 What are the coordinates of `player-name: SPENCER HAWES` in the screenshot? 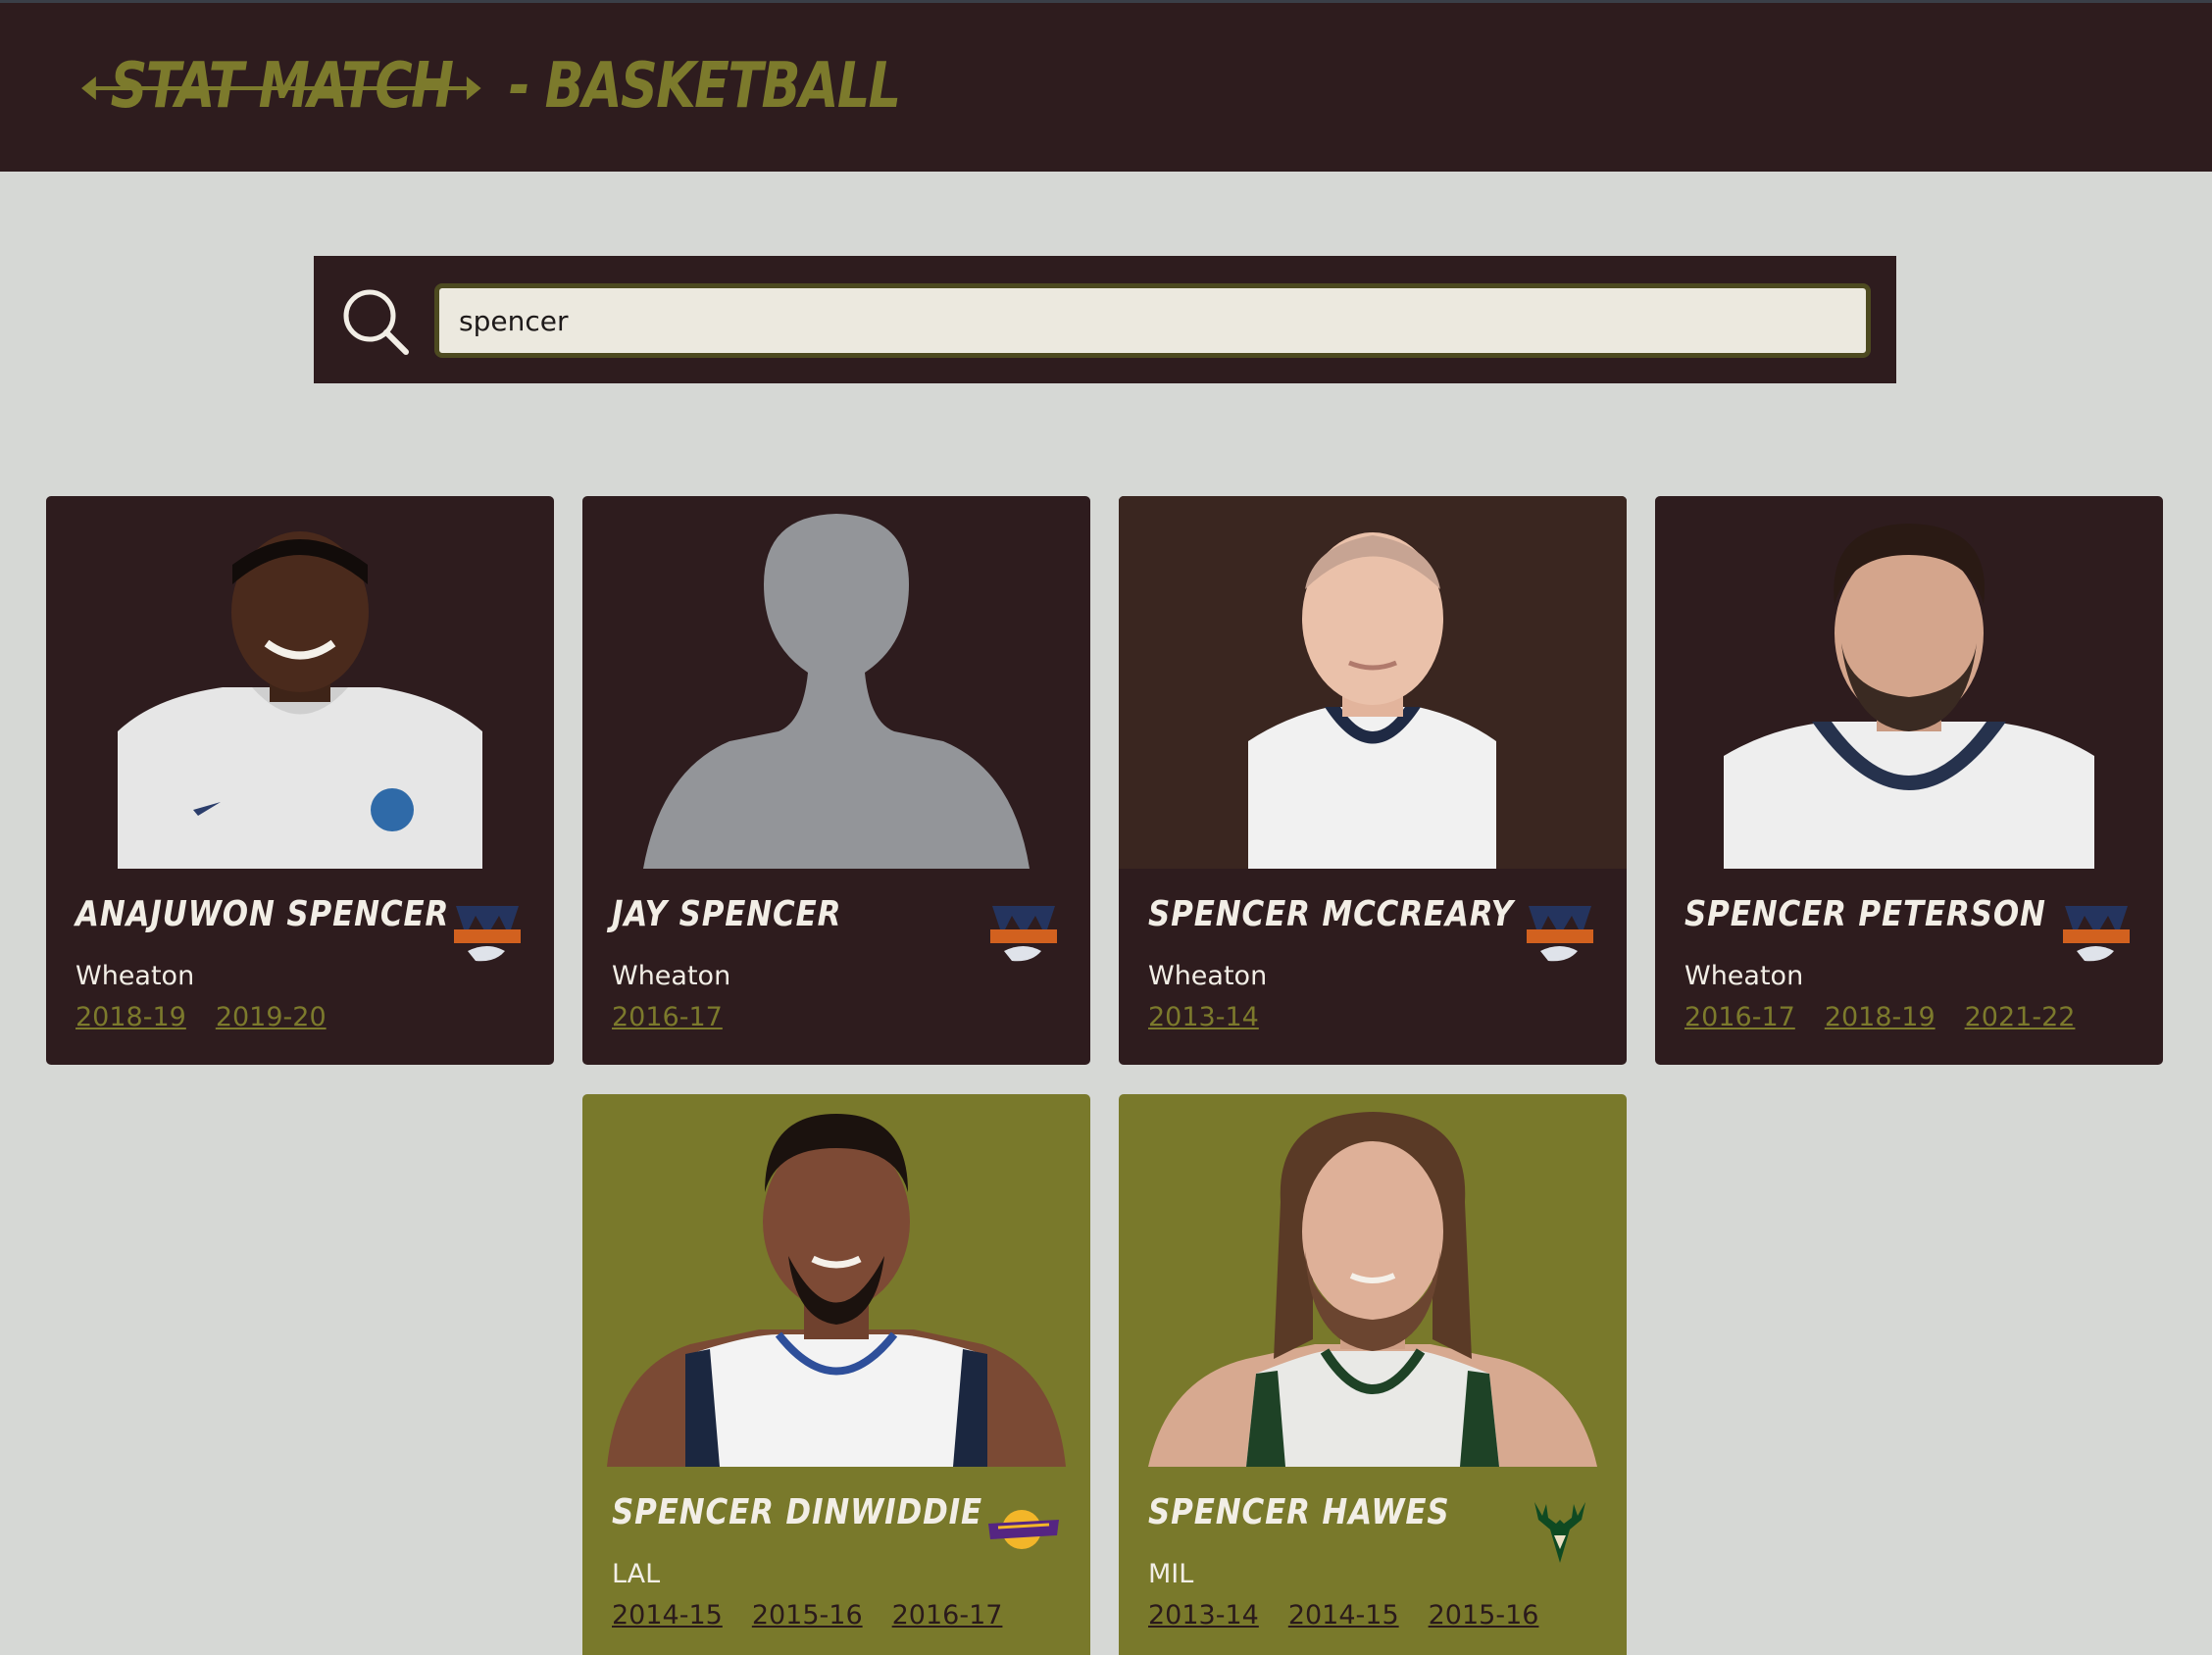 It's located at (1299, 1512).